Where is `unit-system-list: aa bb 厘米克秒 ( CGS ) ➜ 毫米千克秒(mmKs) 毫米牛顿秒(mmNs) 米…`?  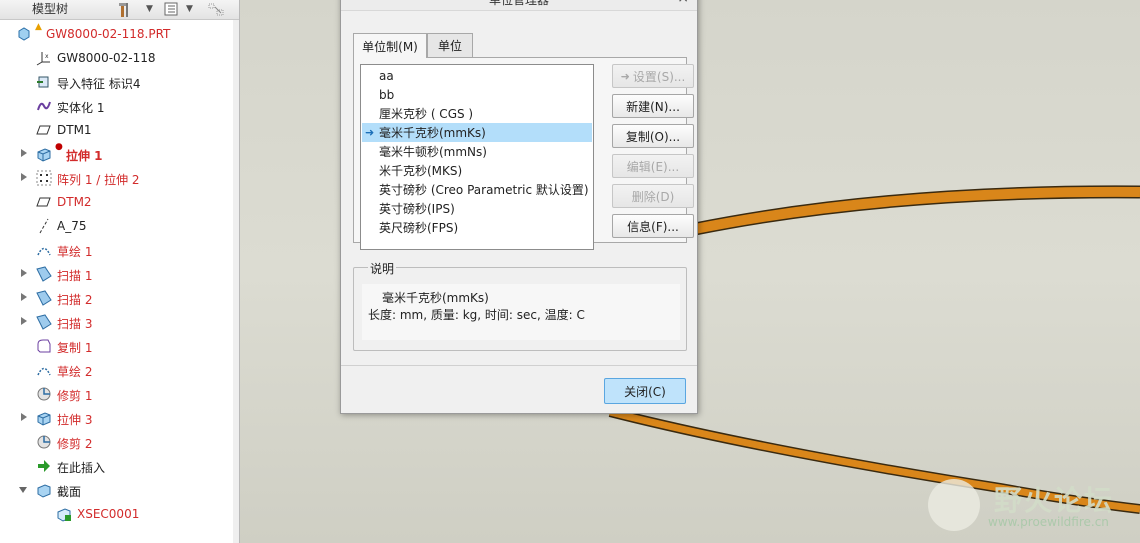
unit-system-list: aa bb 厘米克秒 ( CGS ) ➜ 毫米千克秒(mmKs) 毫米牛顿秒(mmNs) 米… is located at coordinates (477, 157).